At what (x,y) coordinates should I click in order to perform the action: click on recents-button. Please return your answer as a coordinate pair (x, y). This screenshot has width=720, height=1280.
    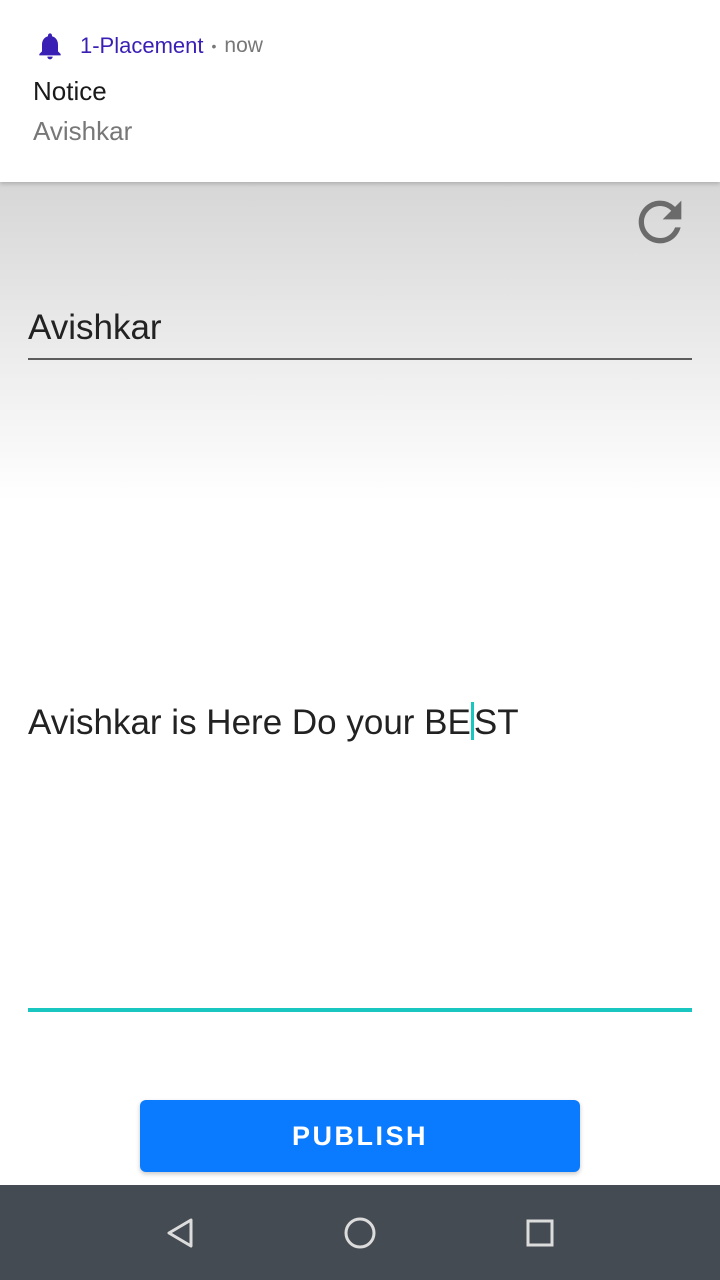
    Looking at the image, I should click on (540, 1233).